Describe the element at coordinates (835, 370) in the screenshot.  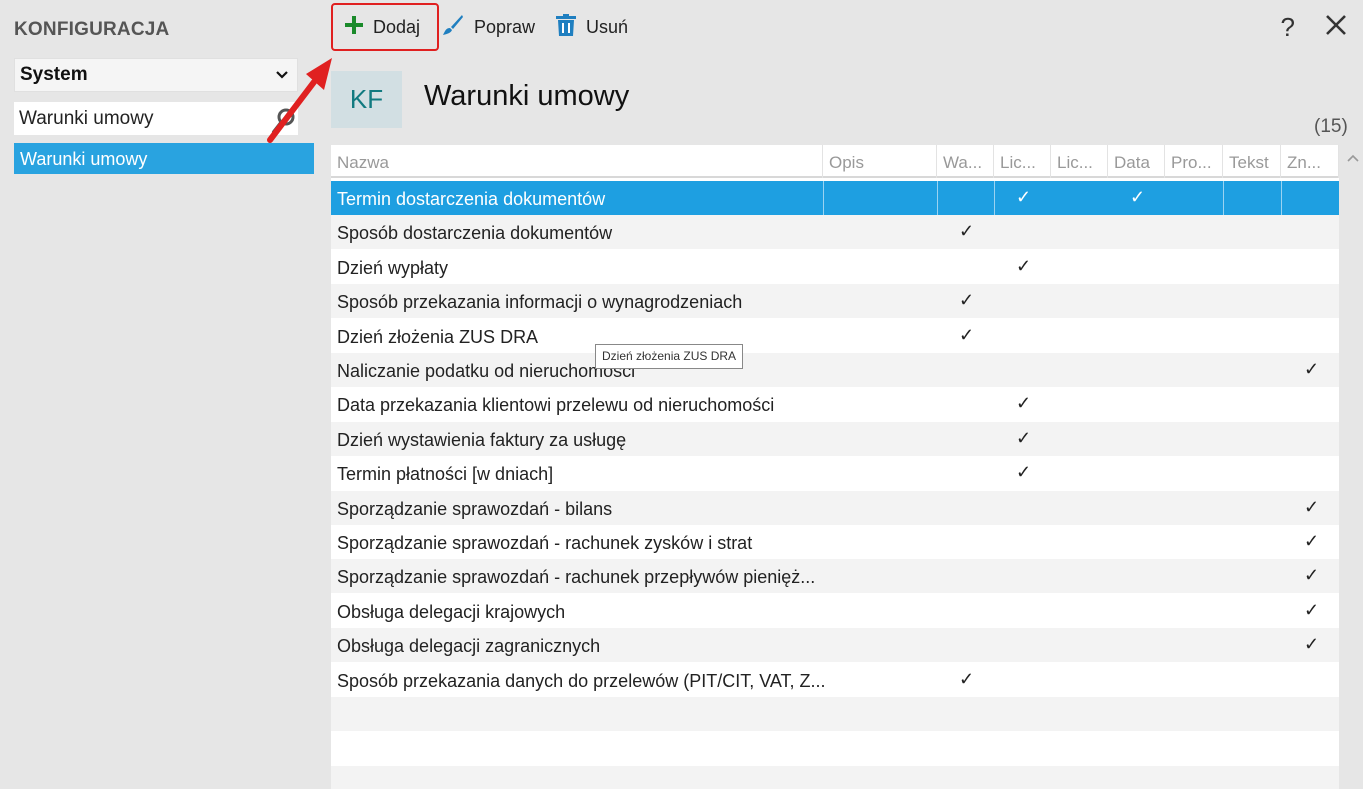
I see `table-row: Naliczanie podatku od nieruchomości ✓` at that location.